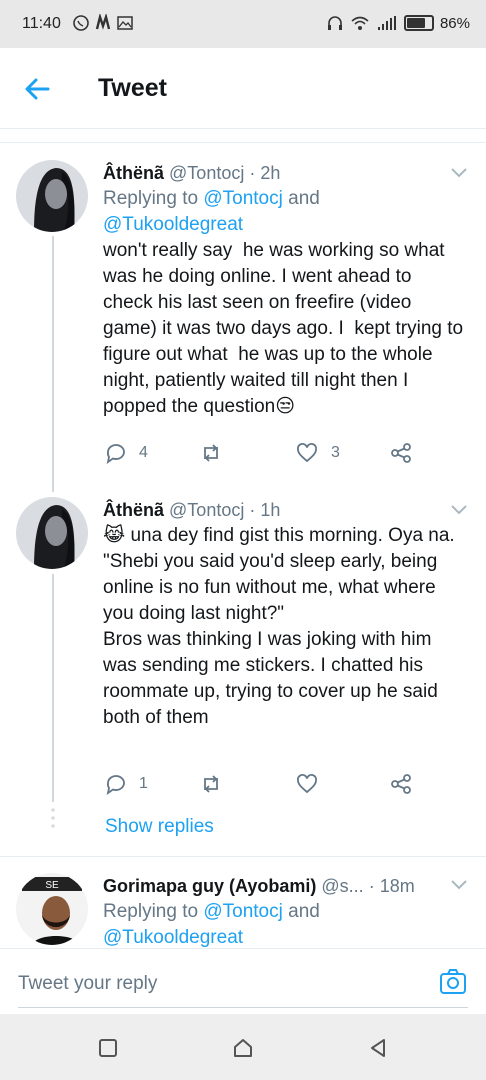 The height and width of the screenshot is (1080, 486). Describe the element at coordinates (37, 89) in the screenshot. I see `back-arrow-icon` at that location.